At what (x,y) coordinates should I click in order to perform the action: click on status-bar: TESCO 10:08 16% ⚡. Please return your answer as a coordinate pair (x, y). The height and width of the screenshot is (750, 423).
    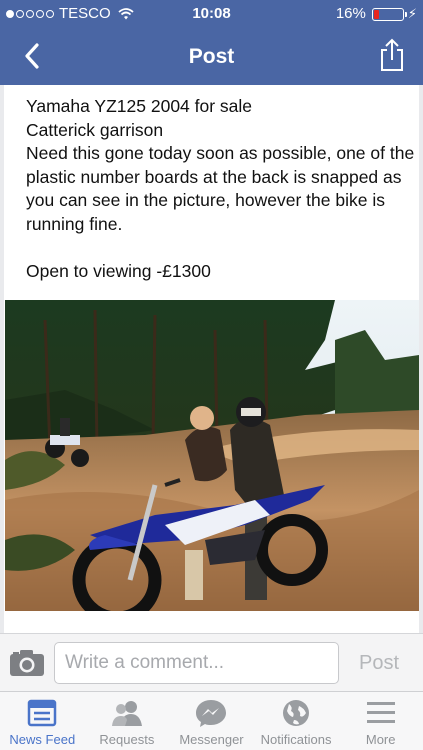
    Looking at the image, I should click on (211, 14).